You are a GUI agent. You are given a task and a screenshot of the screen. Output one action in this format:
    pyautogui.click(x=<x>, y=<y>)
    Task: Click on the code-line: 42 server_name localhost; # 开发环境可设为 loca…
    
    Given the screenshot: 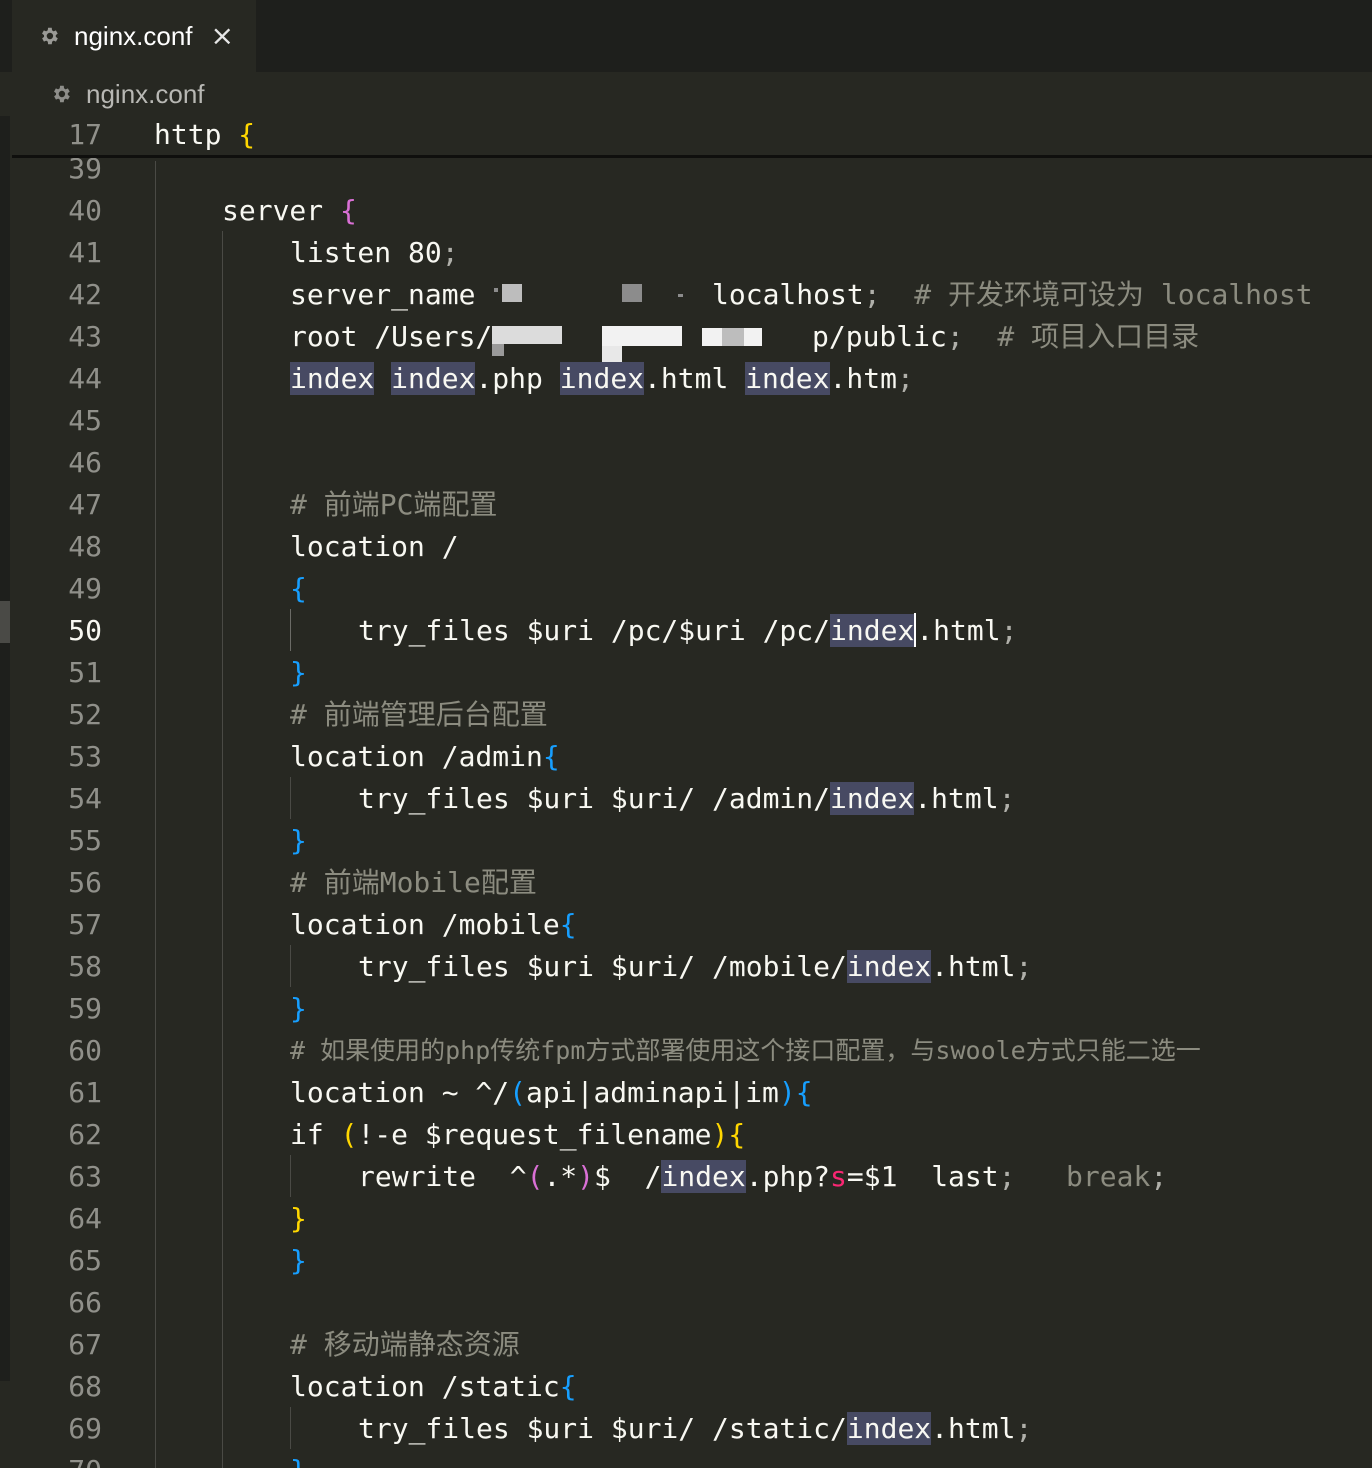 What is the action you would take?
    pyautogui.click(x=686, y=295)
    